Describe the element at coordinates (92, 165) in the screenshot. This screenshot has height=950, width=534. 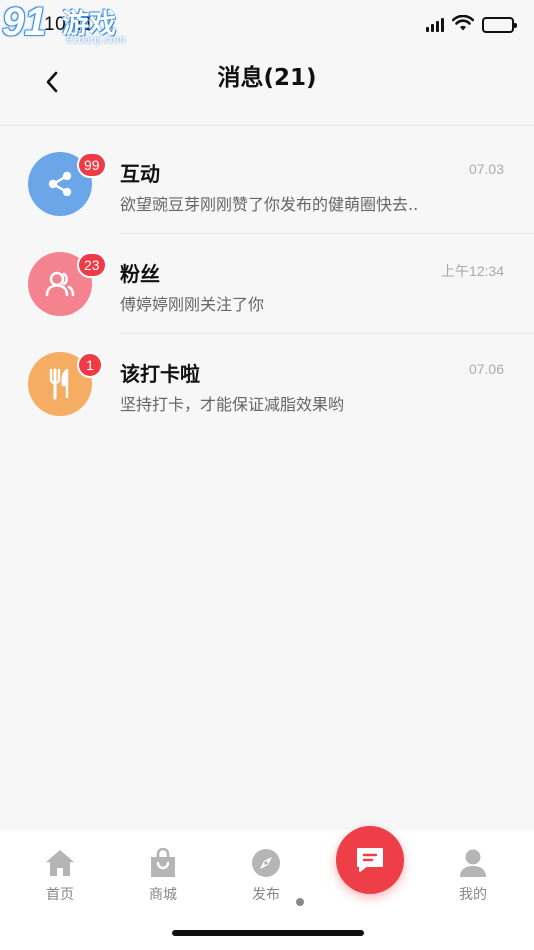
I see `unread-badge: 99` at that location.